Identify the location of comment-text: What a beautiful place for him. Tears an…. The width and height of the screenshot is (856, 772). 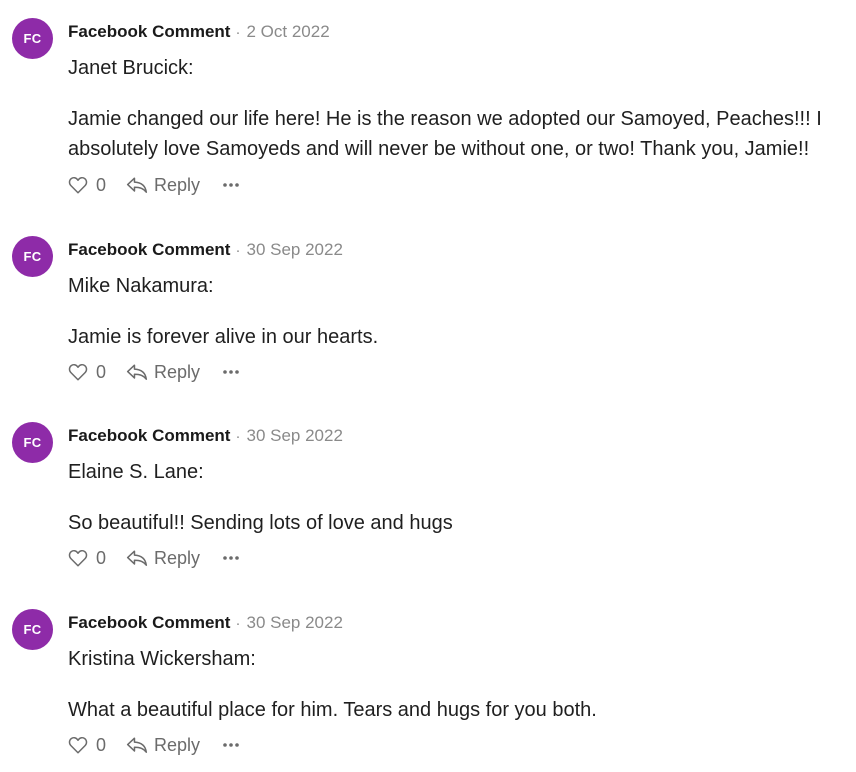
(332, 710).